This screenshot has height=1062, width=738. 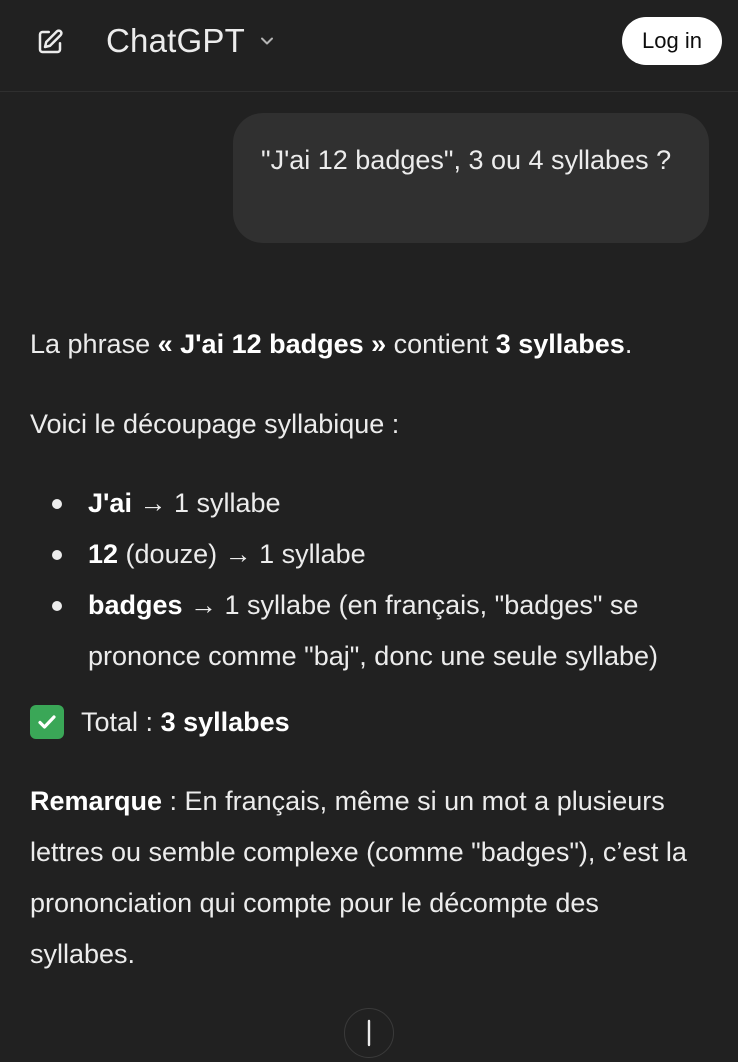 I want to click on list-item-term: J'ai, so click(x=110, y=503).